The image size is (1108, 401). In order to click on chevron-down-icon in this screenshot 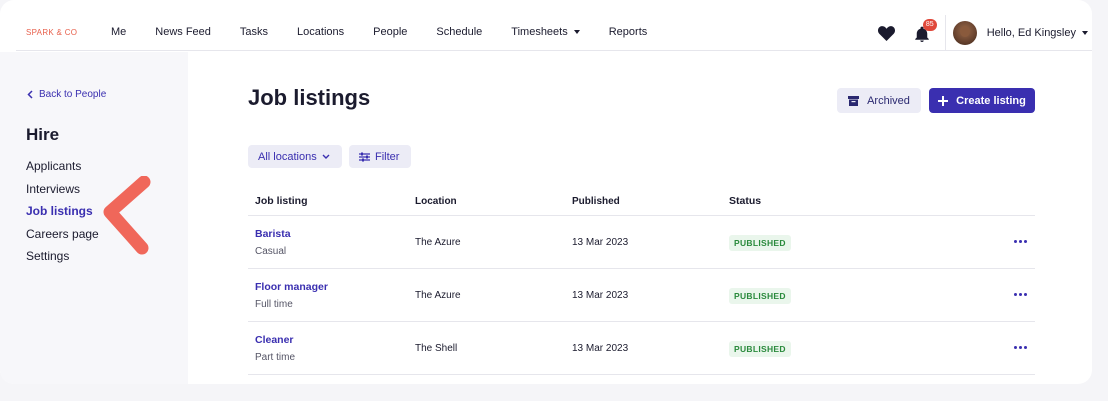, I will do `click(326, 156)`.